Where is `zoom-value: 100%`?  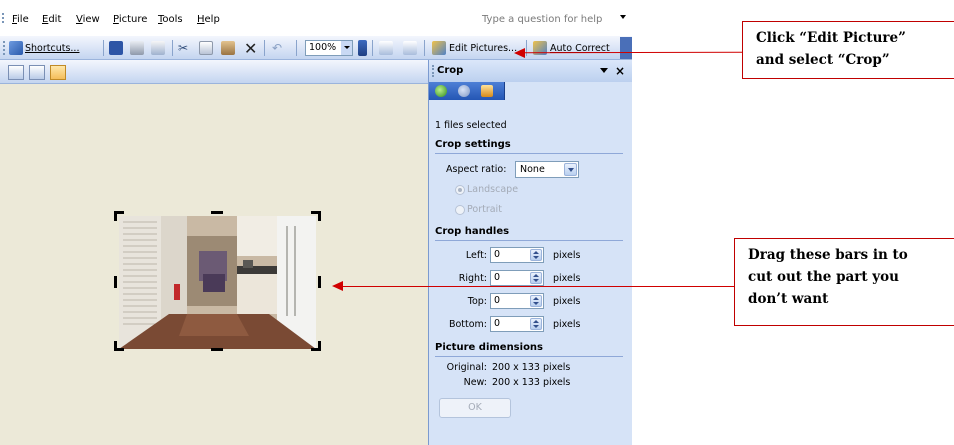 zoom-value: 100% is located at coordinates (323, 47).